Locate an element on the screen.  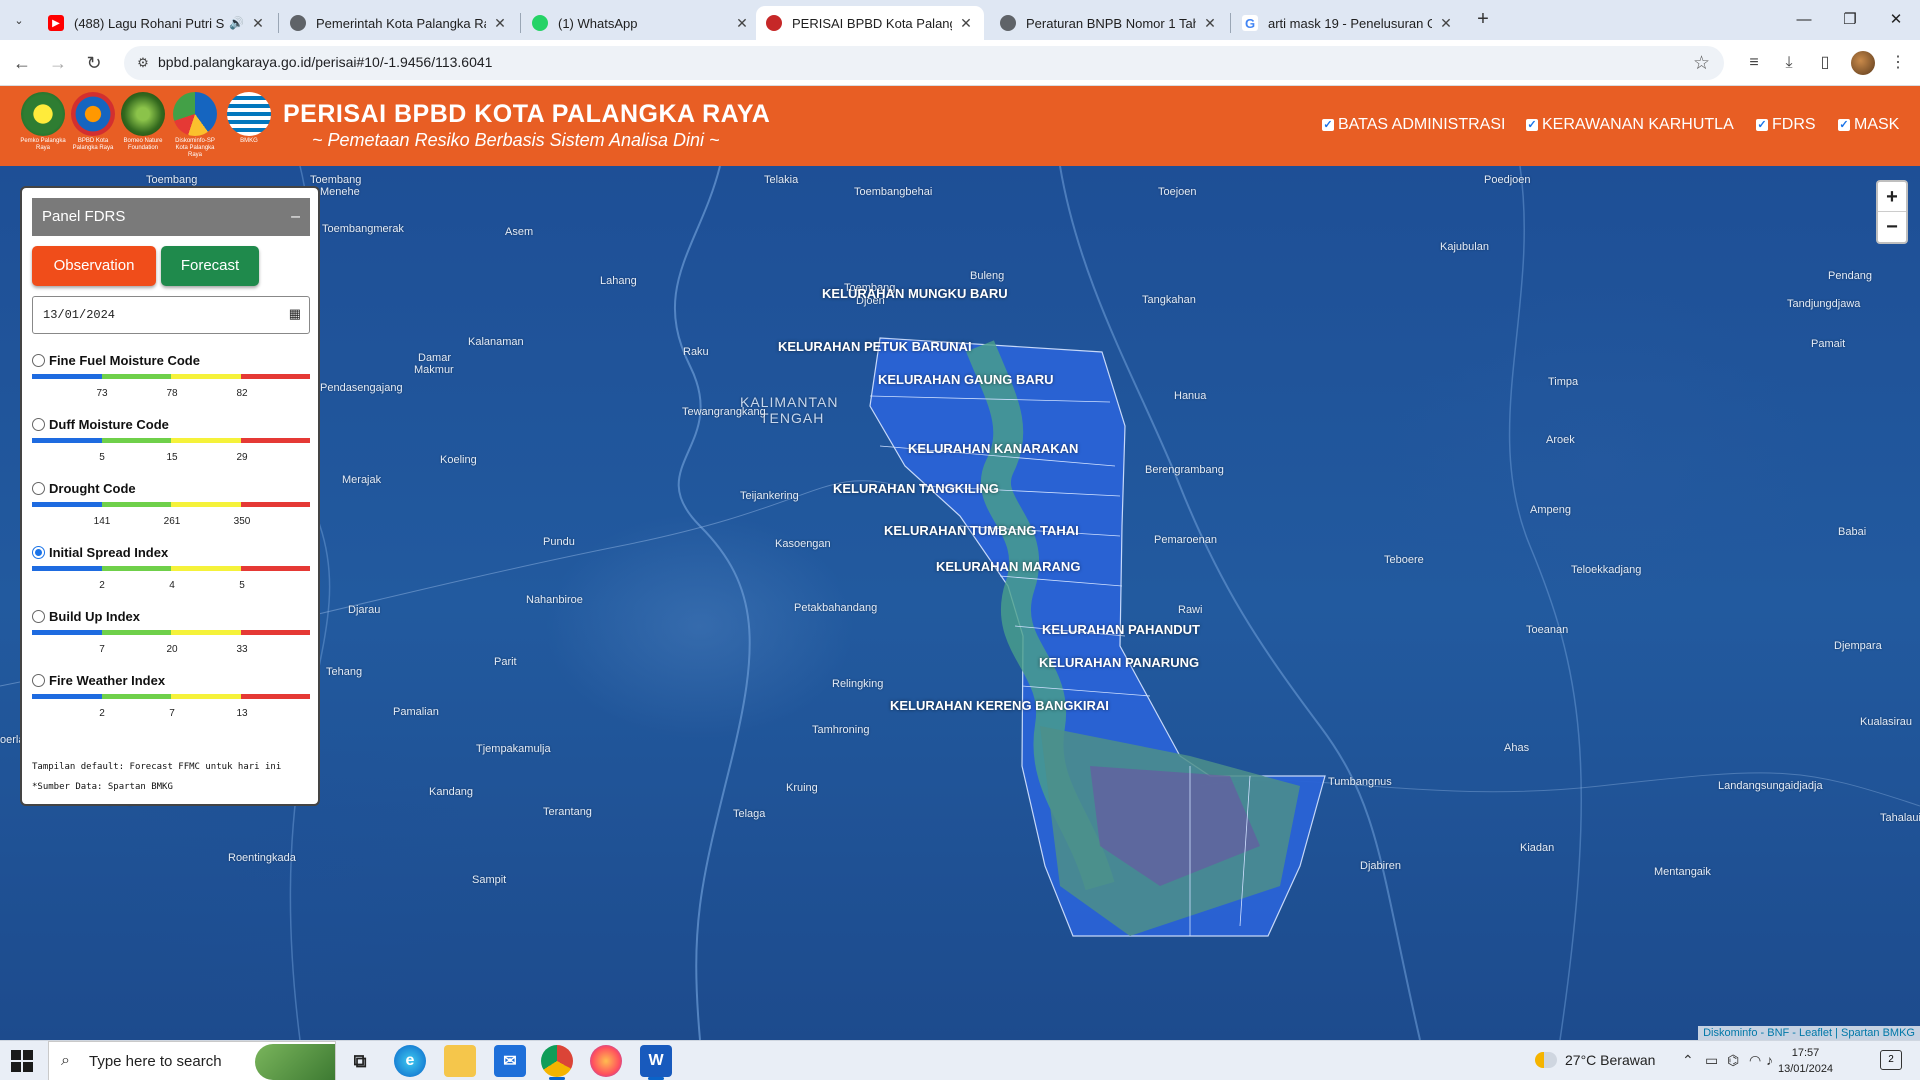
kelurahan-label: KELURAHAN PANARUNG is located at coordinates (1119, 662).